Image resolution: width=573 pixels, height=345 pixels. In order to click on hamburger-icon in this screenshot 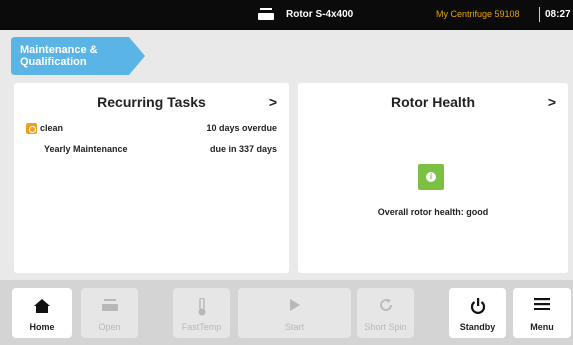, I will do `click(542, 306)`.